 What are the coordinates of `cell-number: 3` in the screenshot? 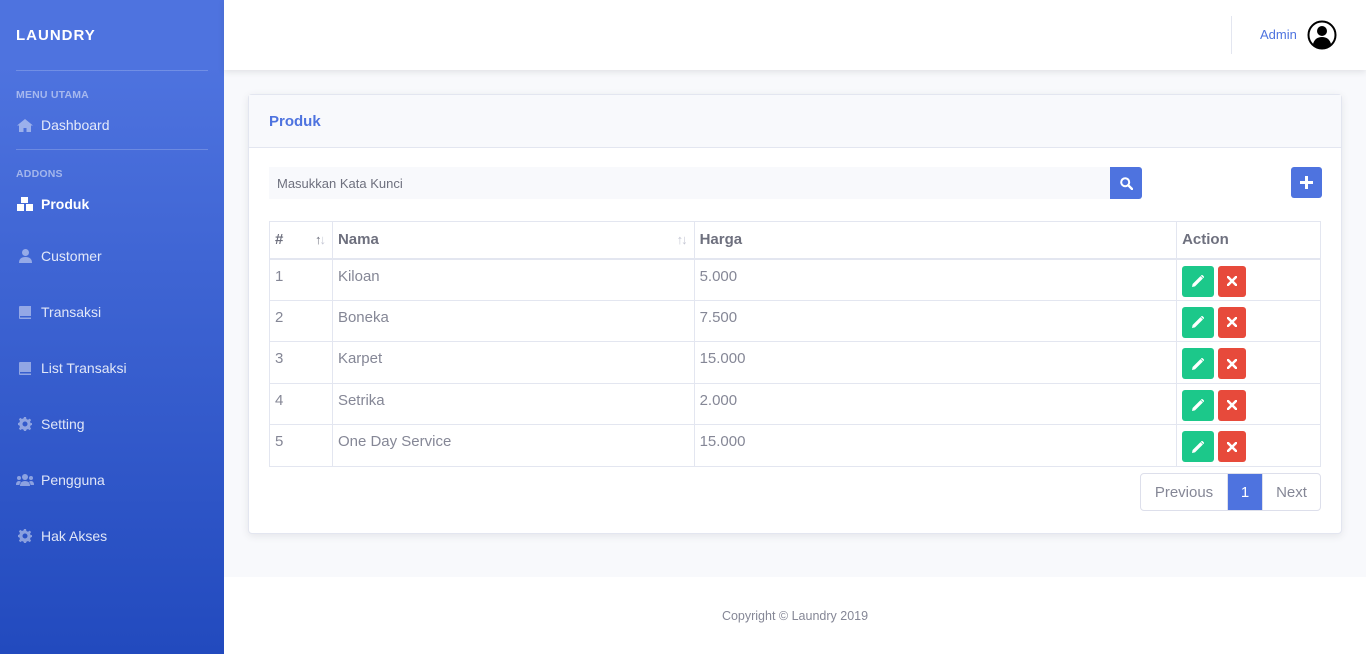 It's located at (301, 362).